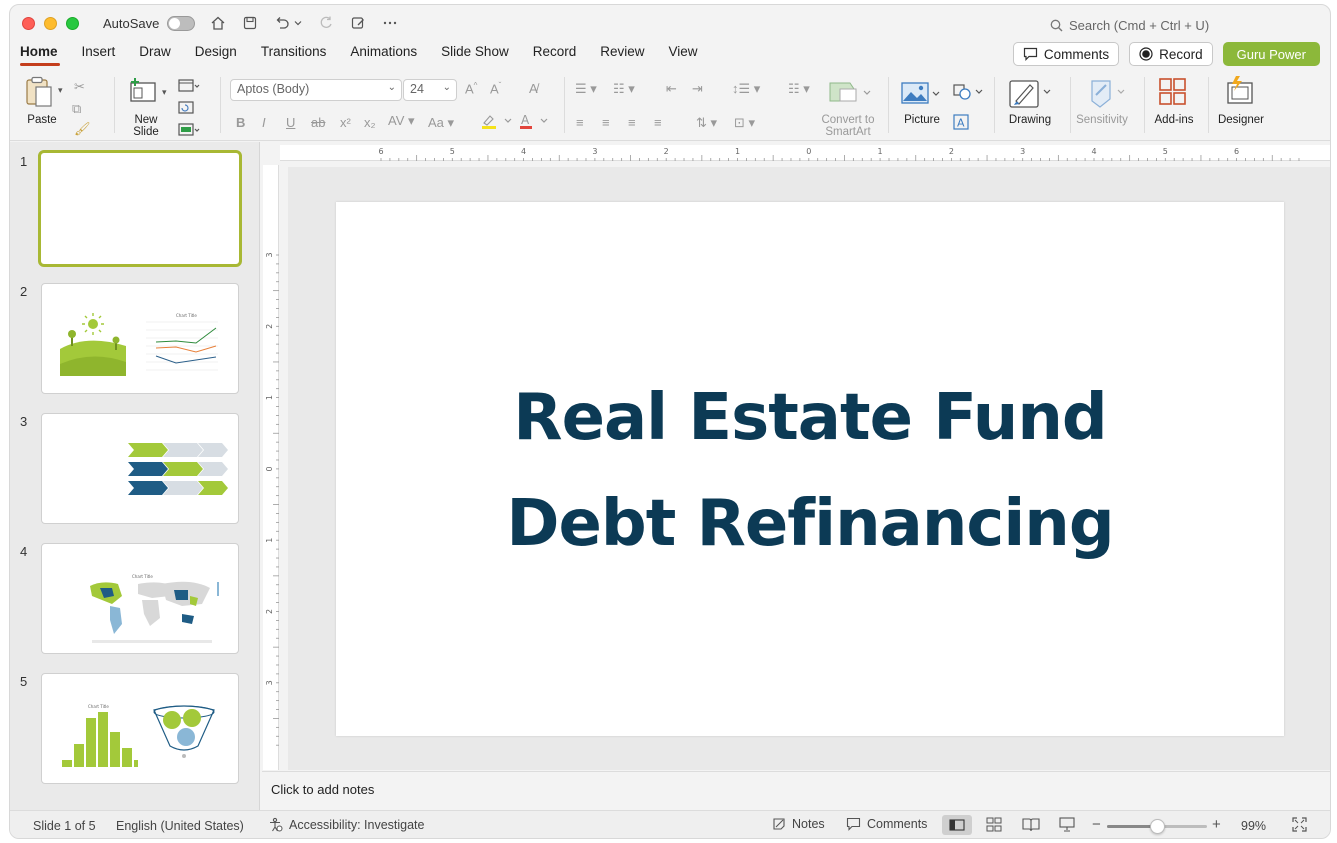 The image size is (1337, 843). What do you see at coordinates (555, 55) in the screenshot?
I see `tab-record: Record` at bounding box center [555, 55].